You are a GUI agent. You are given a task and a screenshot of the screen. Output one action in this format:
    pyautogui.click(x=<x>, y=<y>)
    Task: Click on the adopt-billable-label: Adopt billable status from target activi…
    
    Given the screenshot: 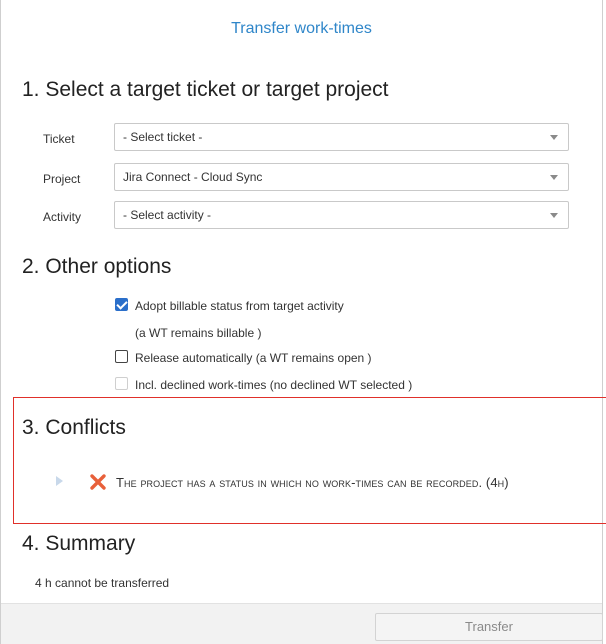 What is the action you would take?
    pyautogui.click(x=239, y=306)
    